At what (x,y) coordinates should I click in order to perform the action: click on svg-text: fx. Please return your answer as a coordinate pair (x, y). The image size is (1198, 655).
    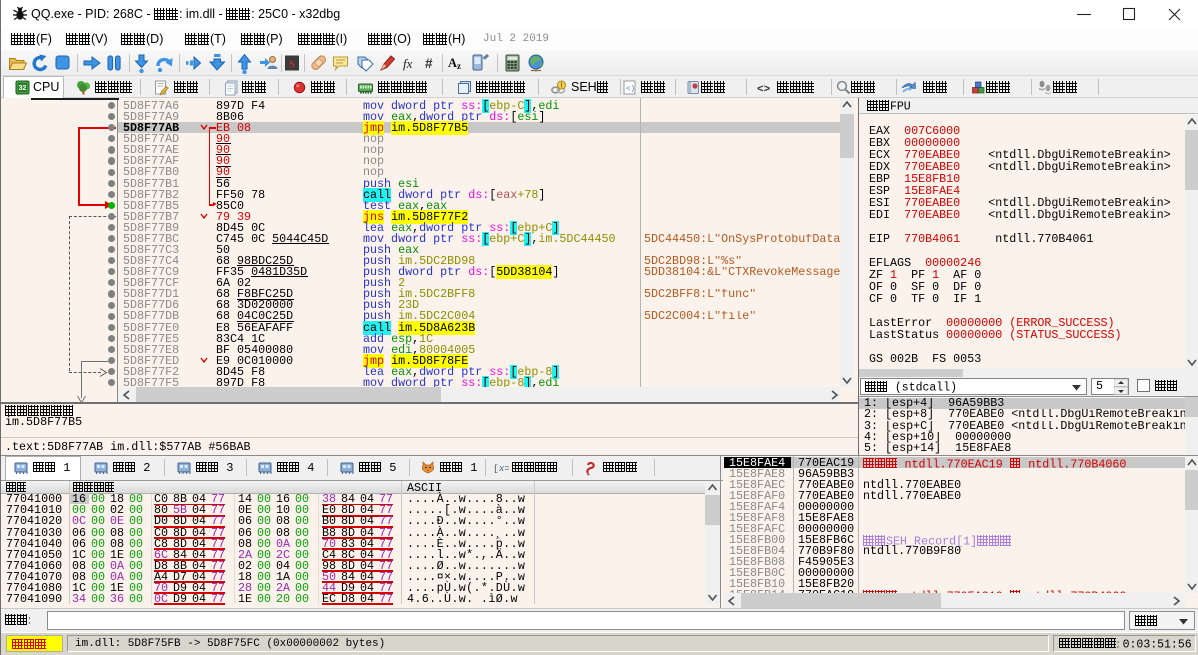
    Looking at the image, I should click on (408, 63).